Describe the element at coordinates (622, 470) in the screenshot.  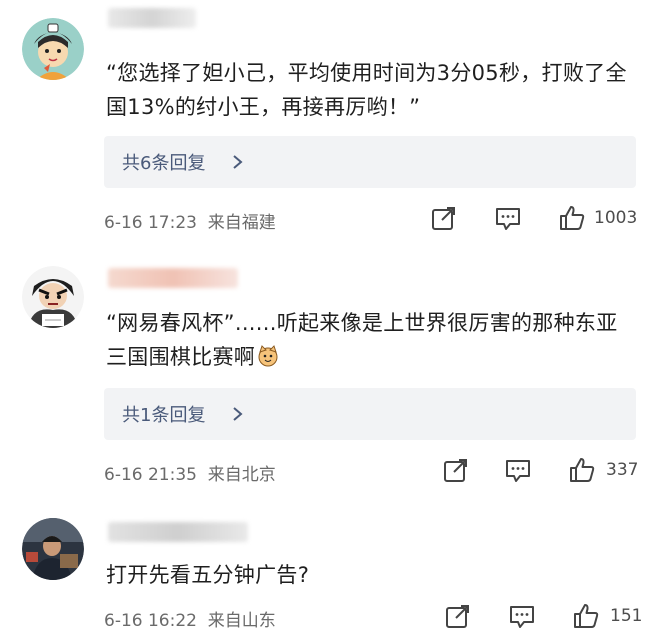
I see `like-count: 337` at that location.